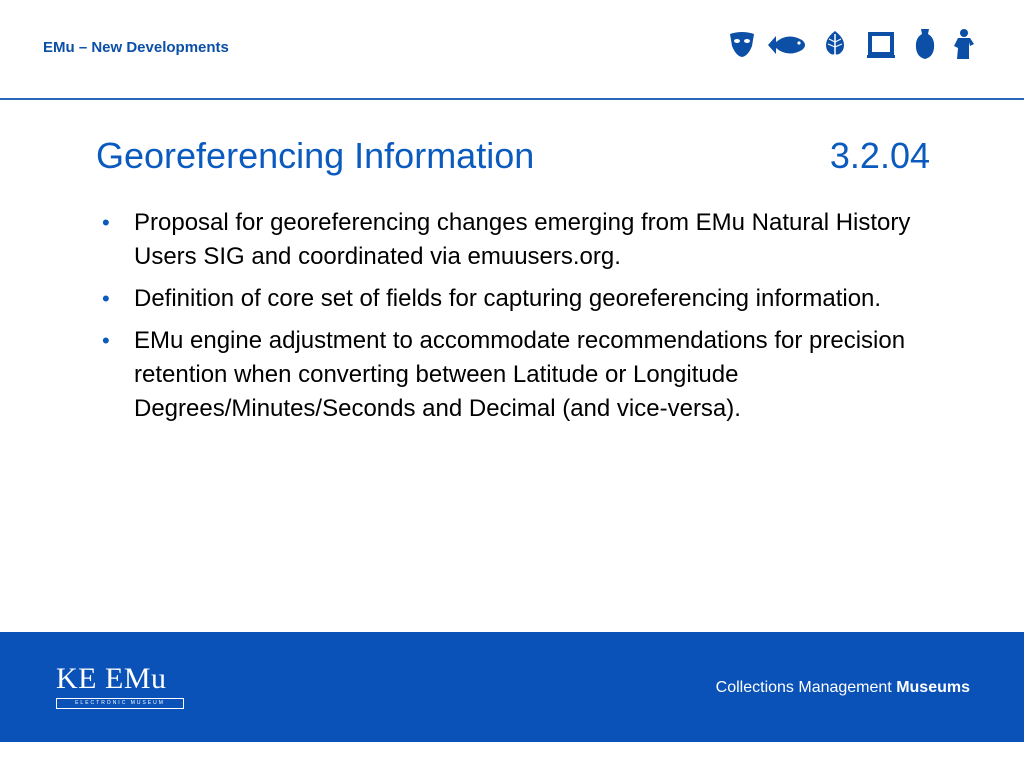 The height and width of the screenshot is (768, 1024). Describe the element at coordinates (512, 49) in the screenshot. I see `top-header: EMu – New Developments` at that location.